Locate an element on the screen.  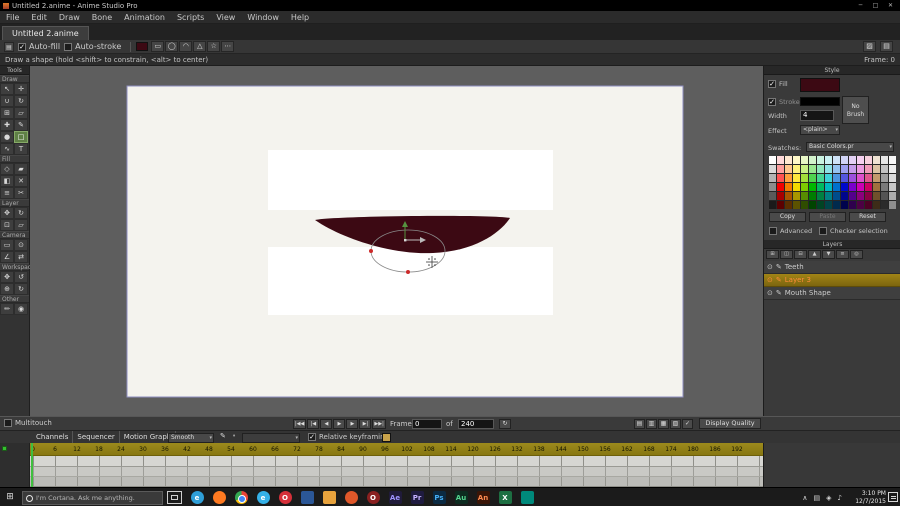
photoshop-icon: Ps is located at coordinates (439, 497).